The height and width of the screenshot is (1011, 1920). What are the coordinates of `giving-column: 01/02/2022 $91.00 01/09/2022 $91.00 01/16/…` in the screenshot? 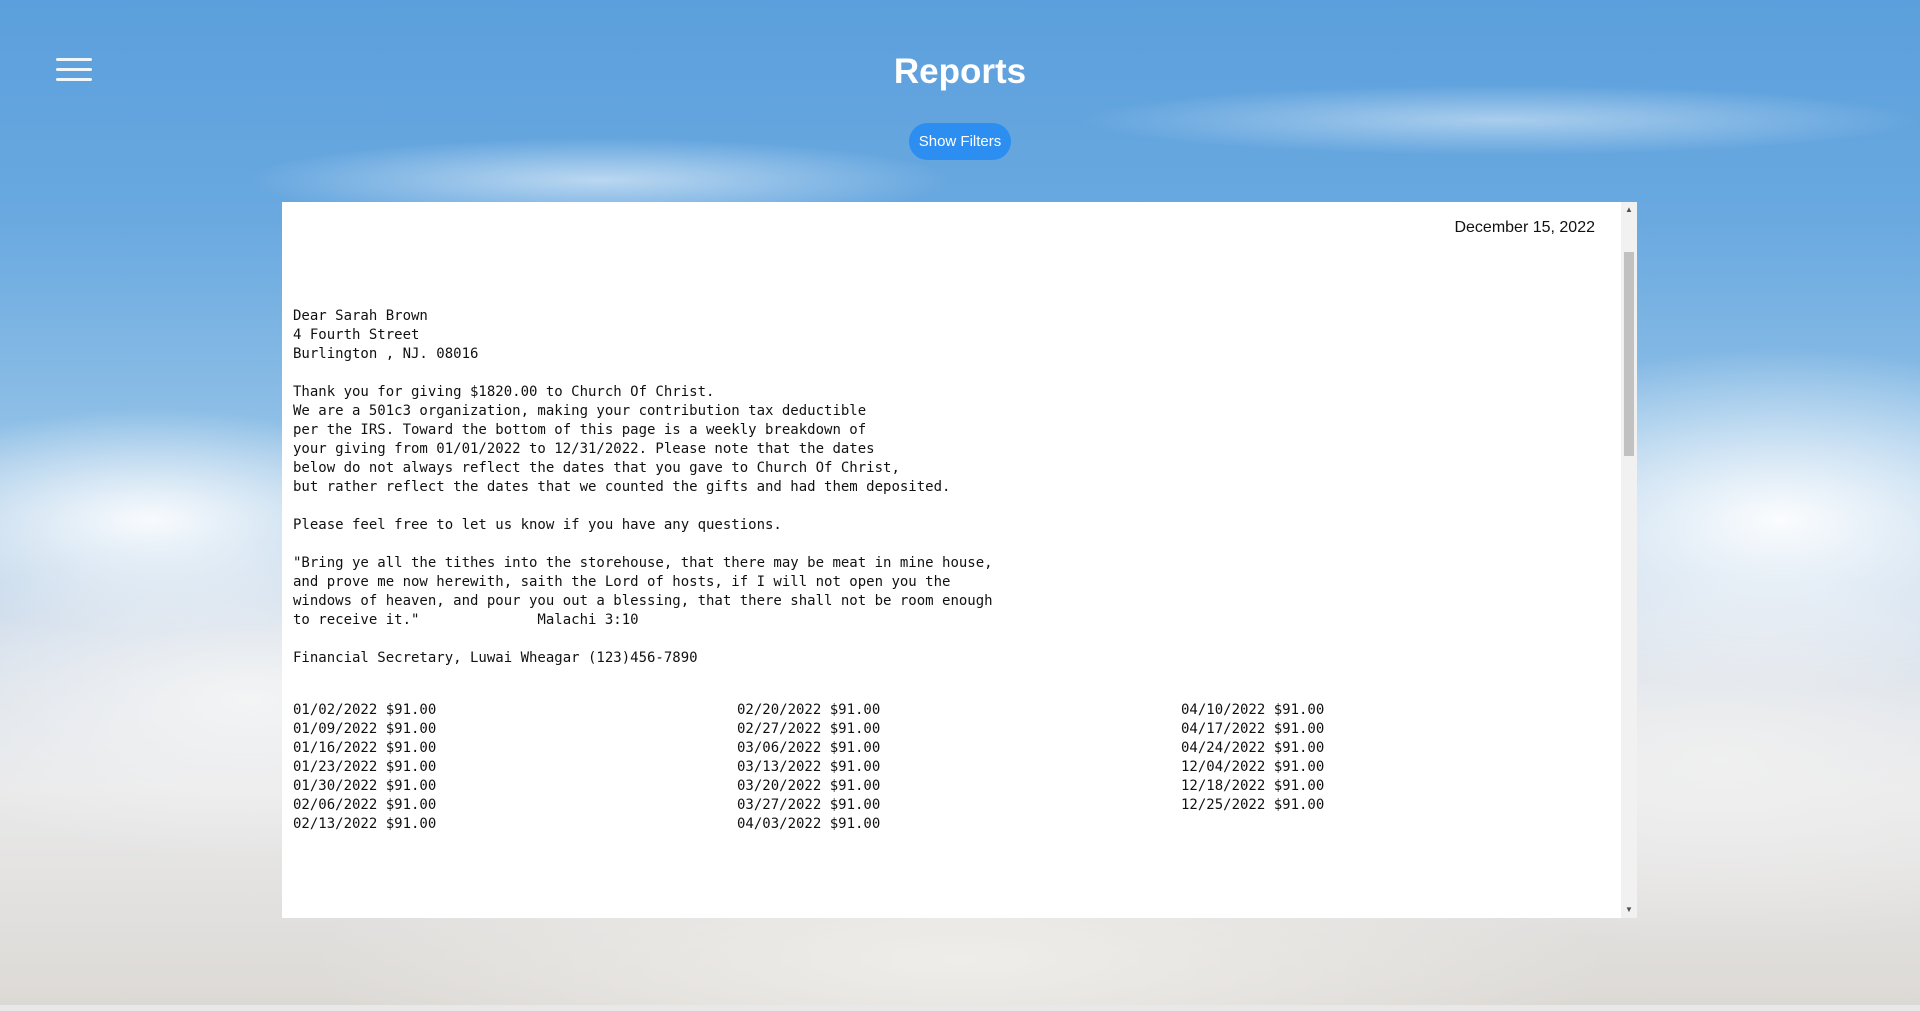 It's located at (515, 767).